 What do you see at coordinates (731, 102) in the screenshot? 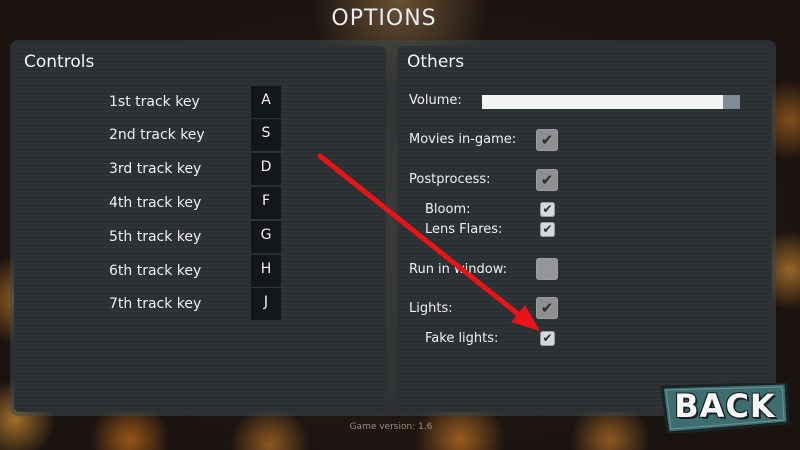
I see `volume-slider-handle` at bounding box center [731, 102].